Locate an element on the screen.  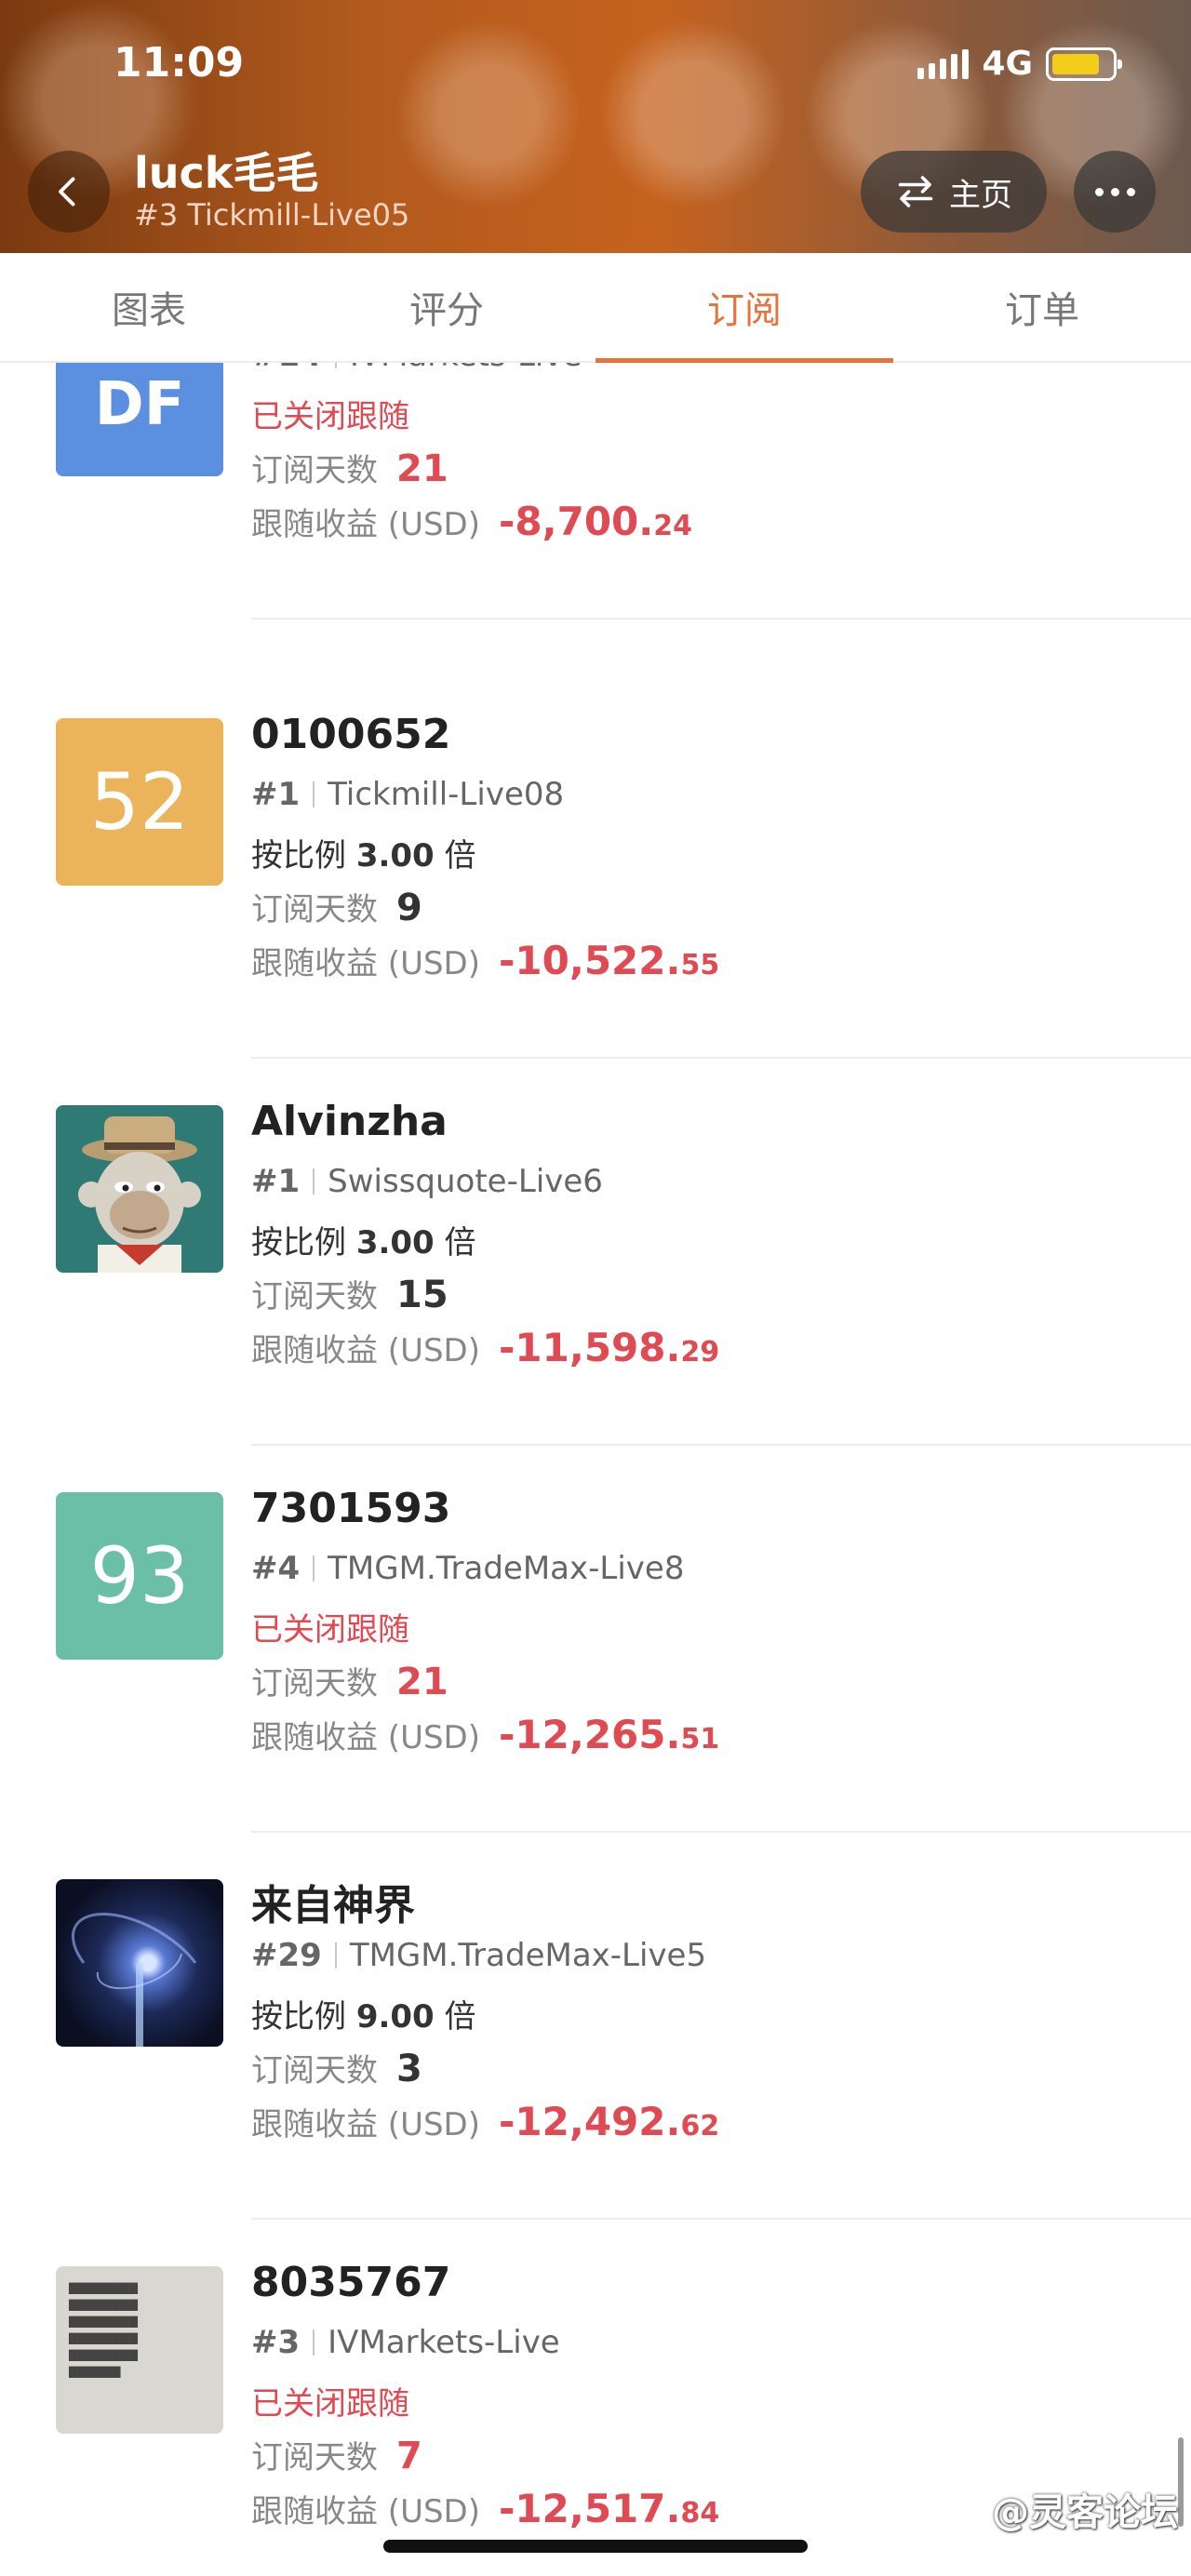
network-label: 4G is located at coordinates (1007, 64).